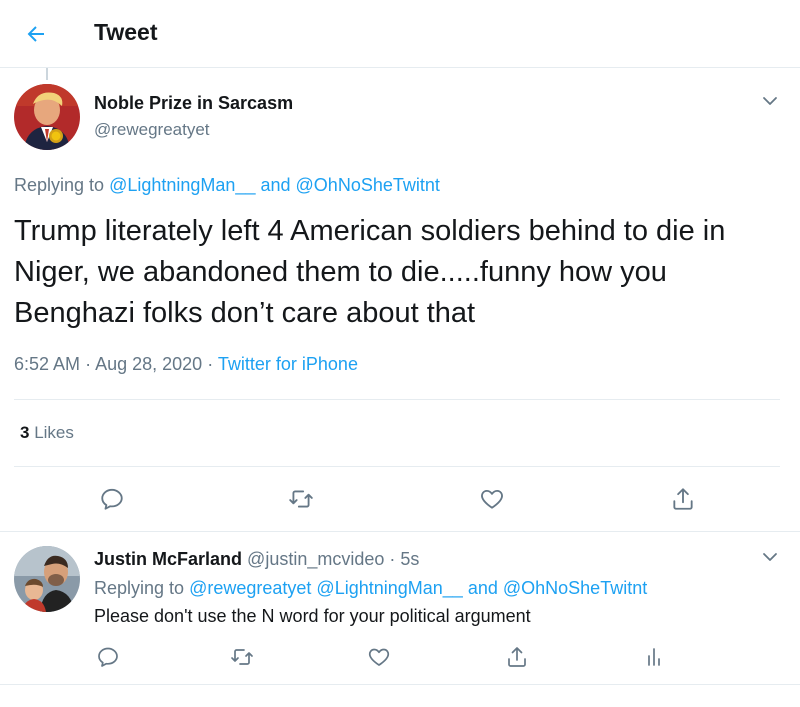  What do you see at coordinates (47, 364) in the screenshot?
I see `tweet-time: 6:52 AM` at bounding box center [47, 364].